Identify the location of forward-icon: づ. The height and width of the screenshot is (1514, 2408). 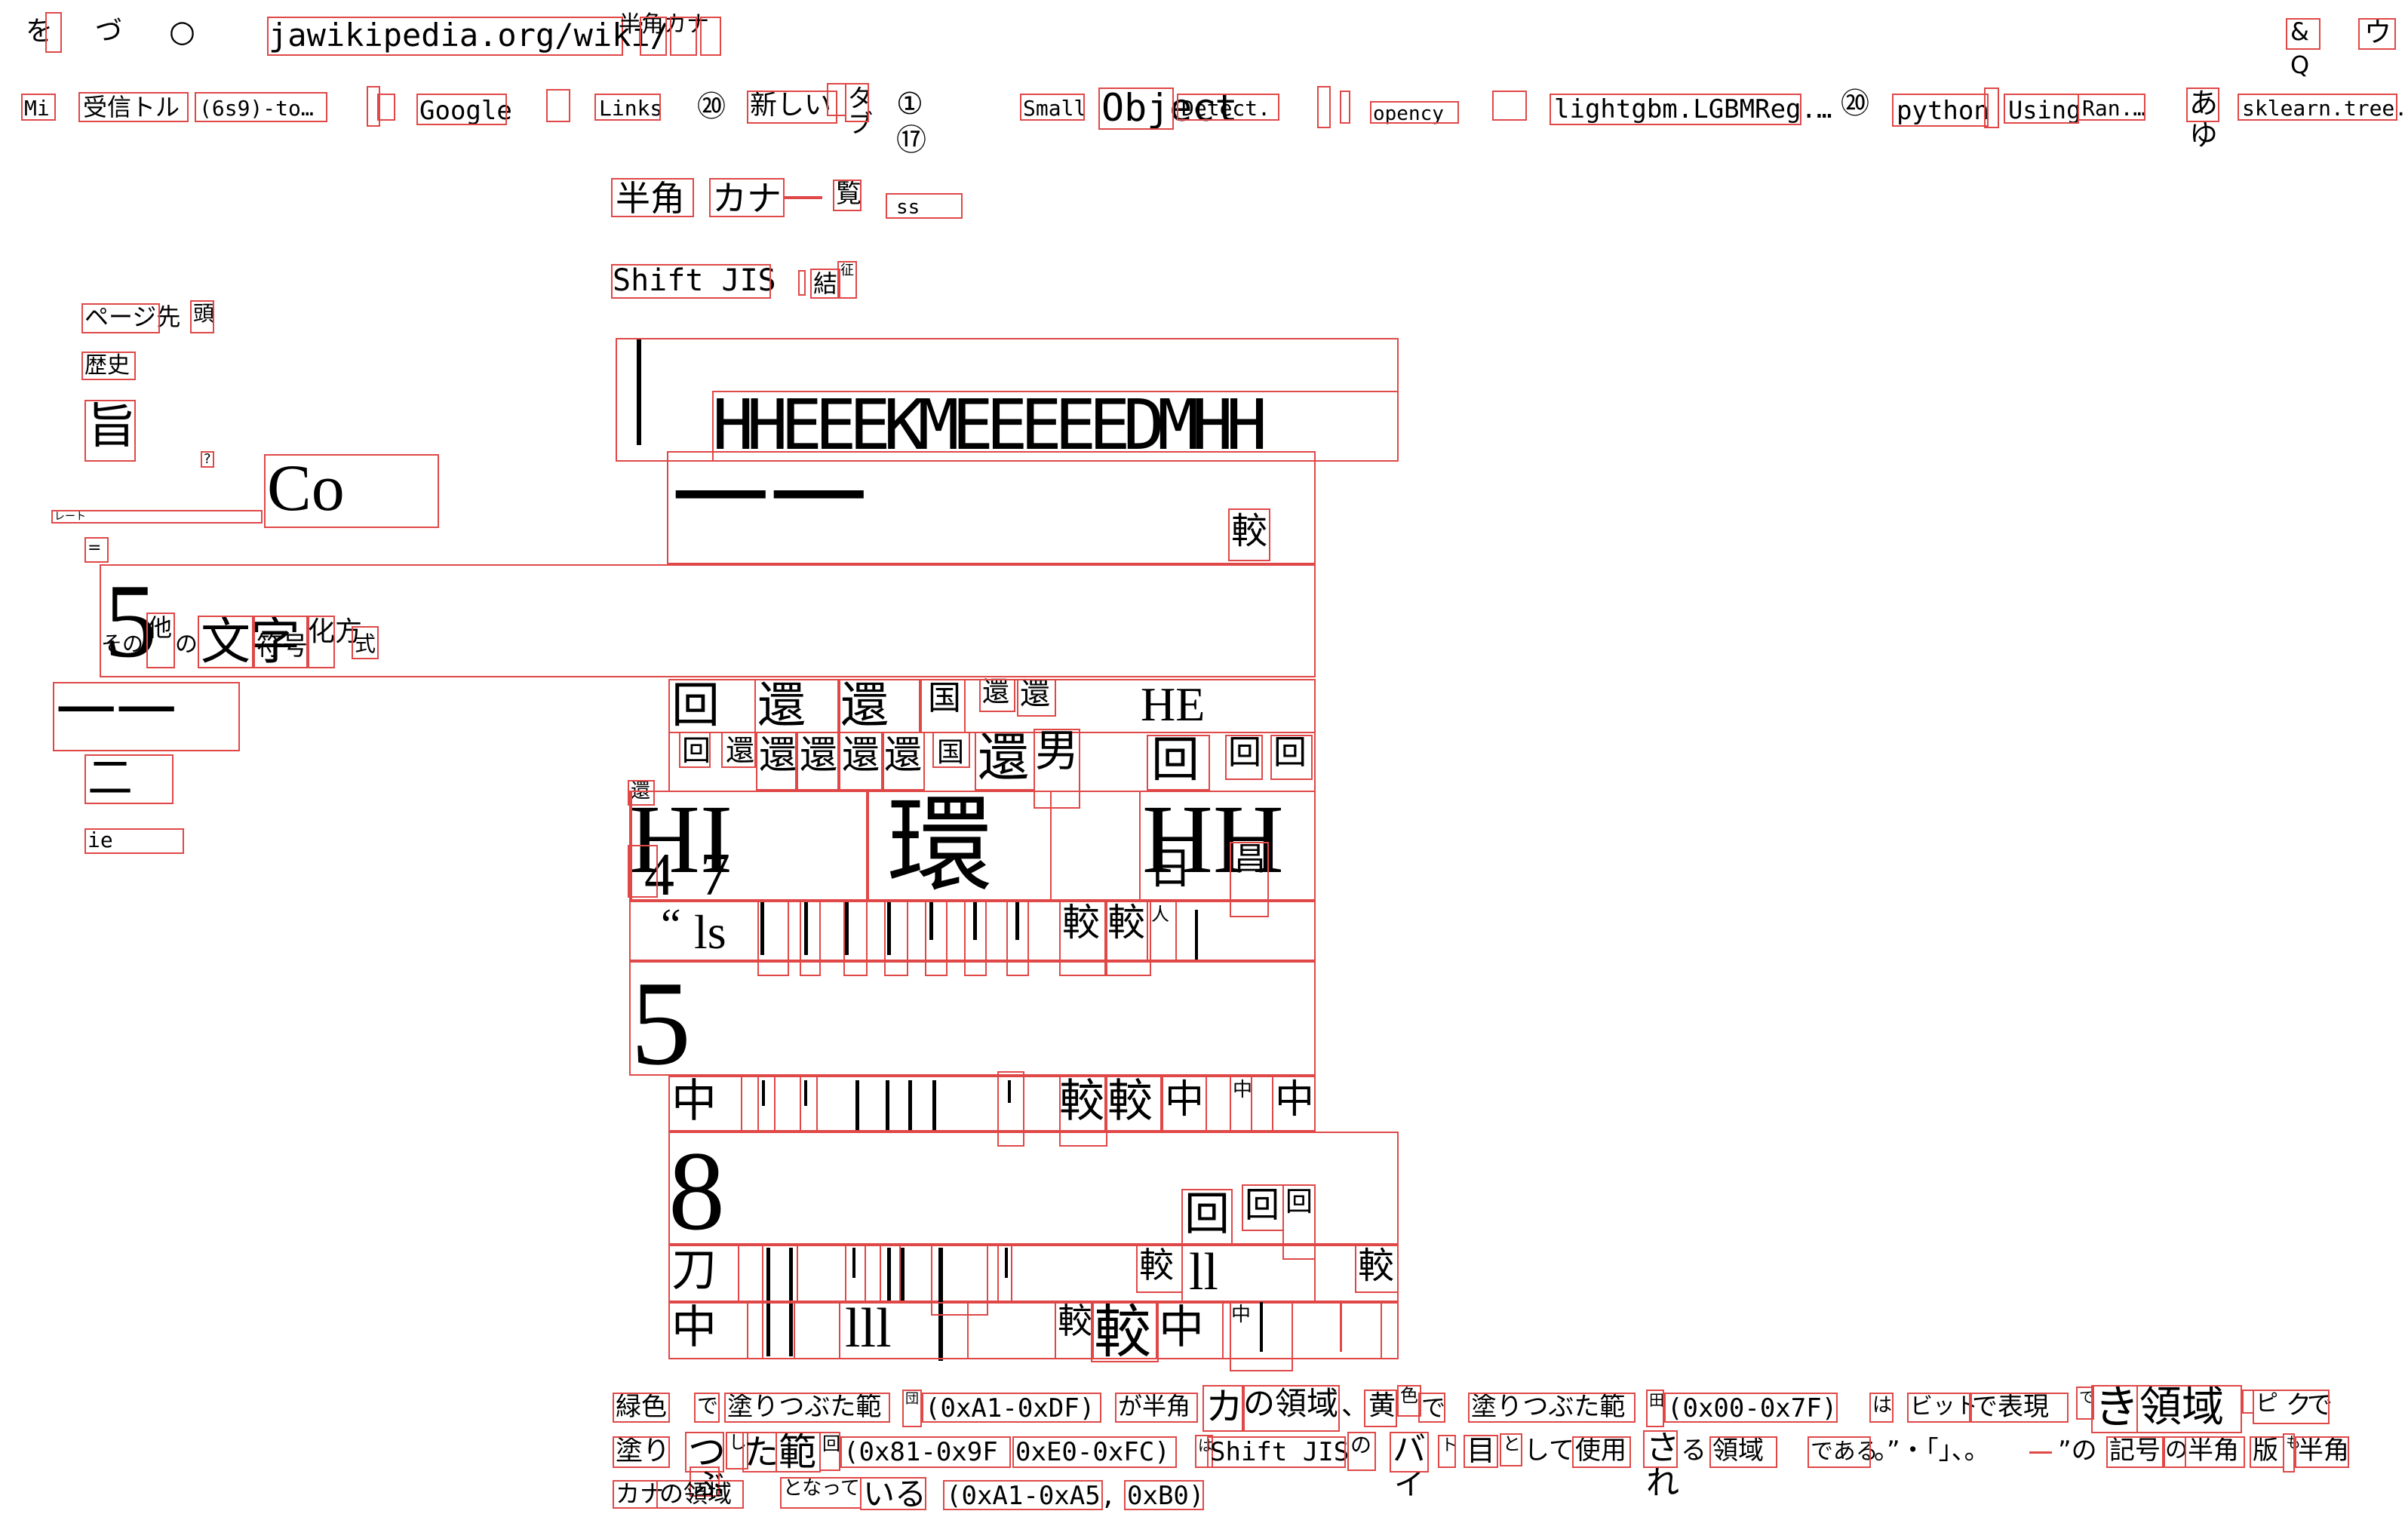
(108, 31).